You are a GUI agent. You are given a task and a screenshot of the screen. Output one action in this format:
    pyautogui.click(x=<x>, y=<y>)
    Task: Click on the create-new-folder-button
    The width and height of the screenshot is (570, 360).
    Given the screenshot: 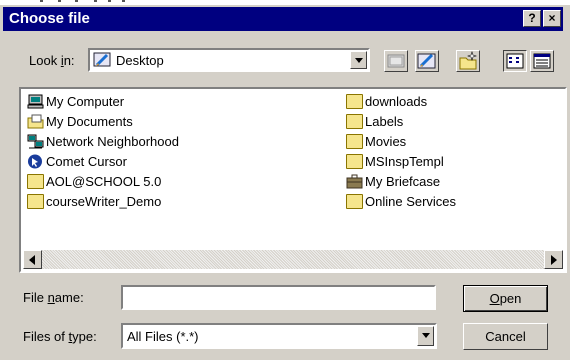 What is the action you would take?
    pyautogui.click(x=468, y=61)
    